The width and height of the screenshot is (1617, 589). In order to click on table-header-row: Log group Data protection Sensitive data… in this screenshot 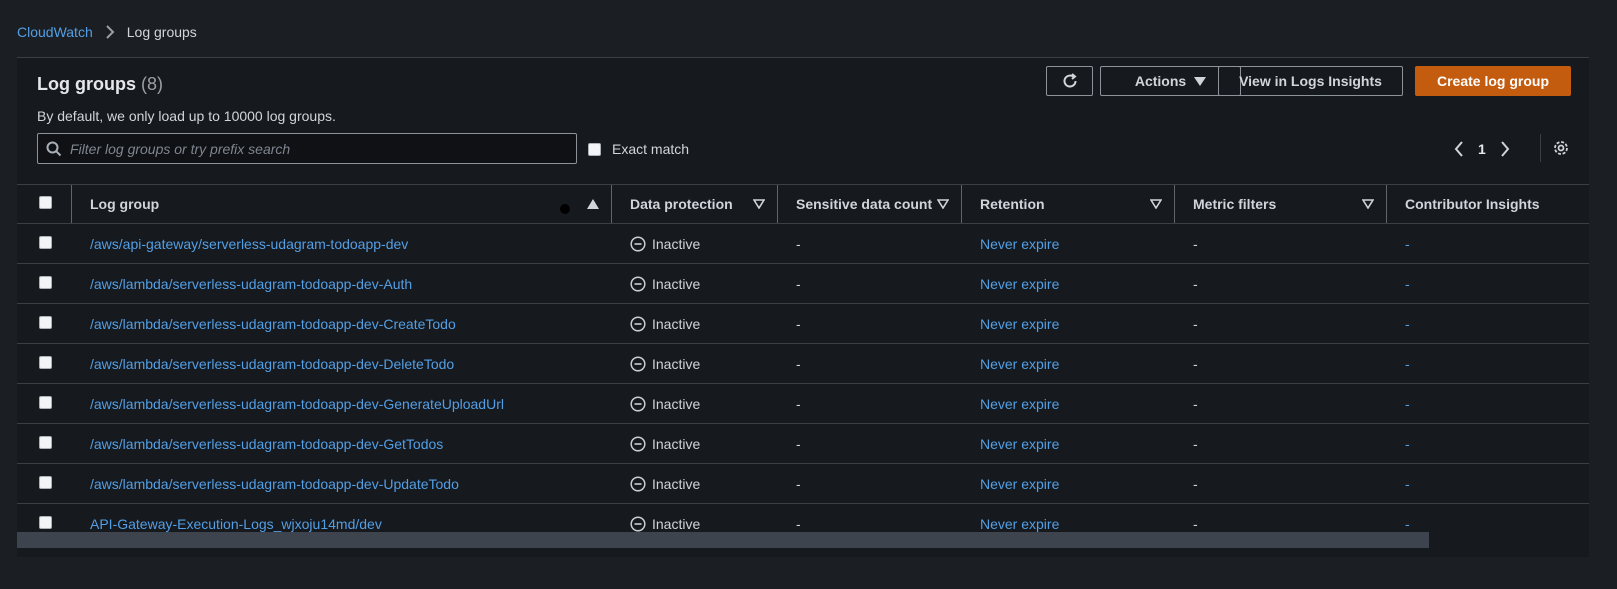, I will do `click(803, 204)`.